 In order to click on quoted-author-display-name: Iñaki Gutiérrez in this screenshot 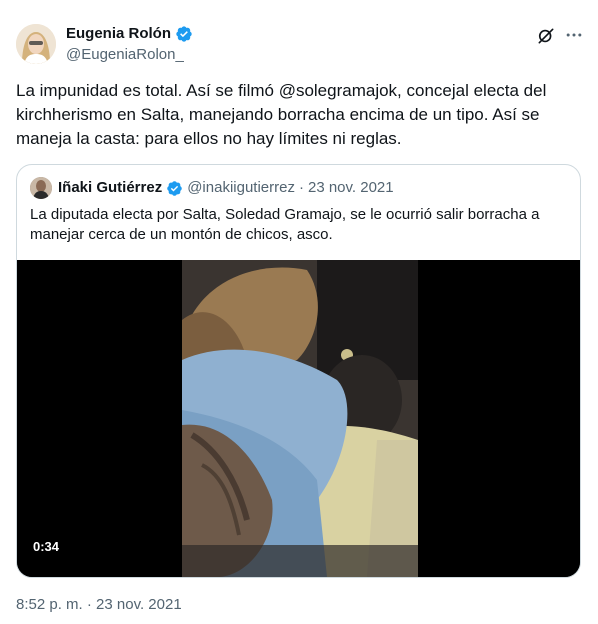, I will do `click(110, 188)`.